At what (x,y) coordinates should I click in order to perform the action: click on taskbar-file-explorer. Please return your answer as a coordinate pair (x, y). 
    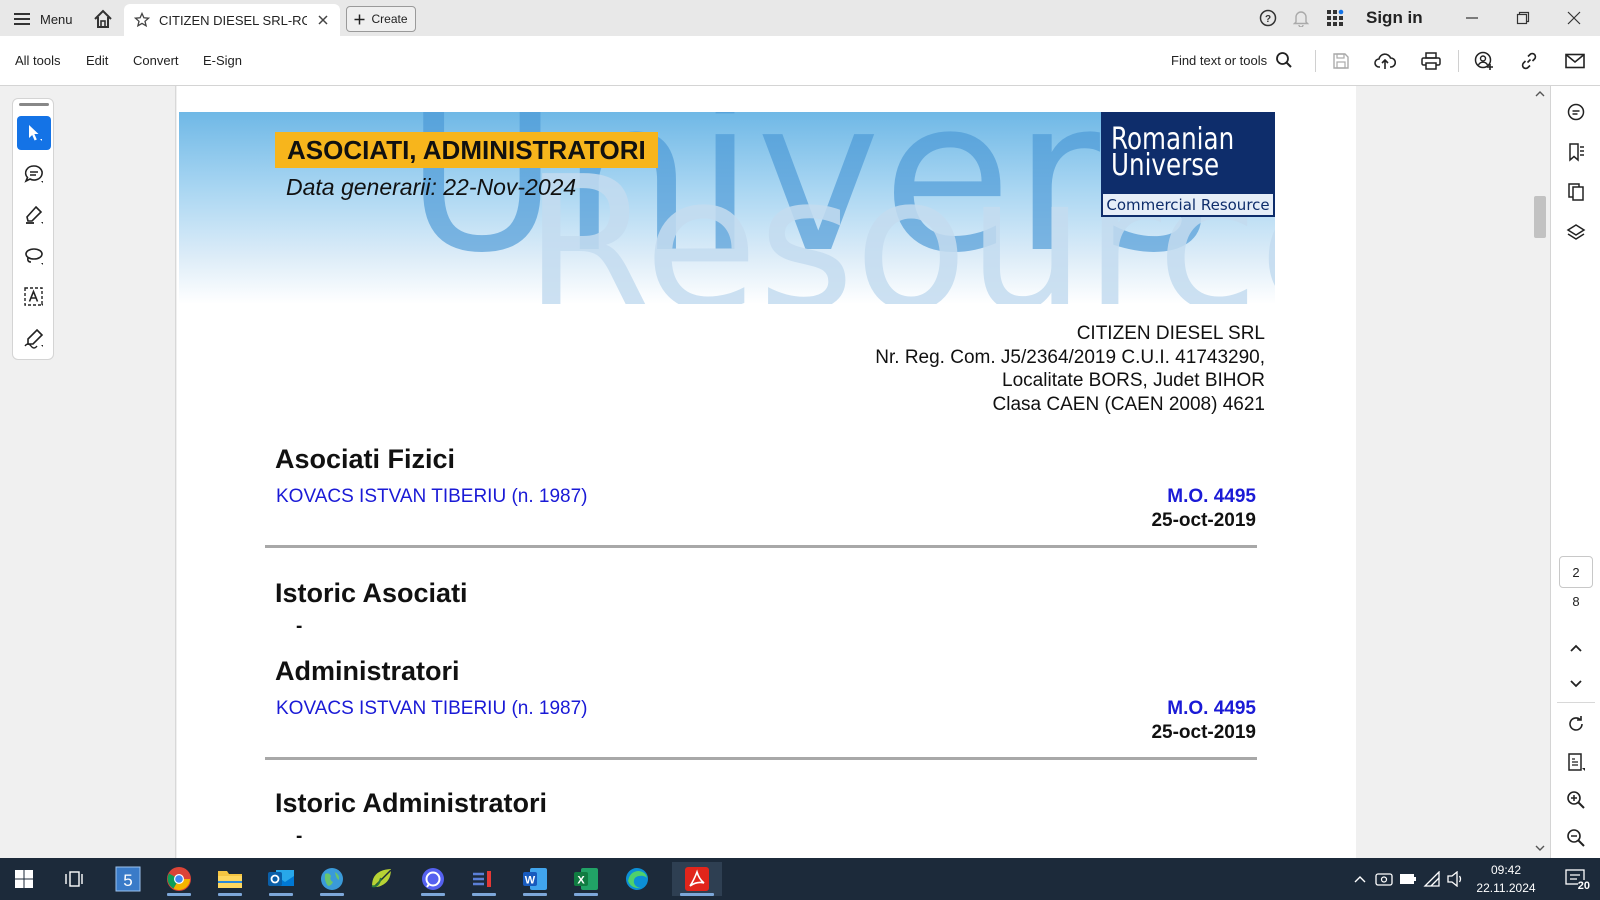
    Looking at the image, I should click on (230, 879).